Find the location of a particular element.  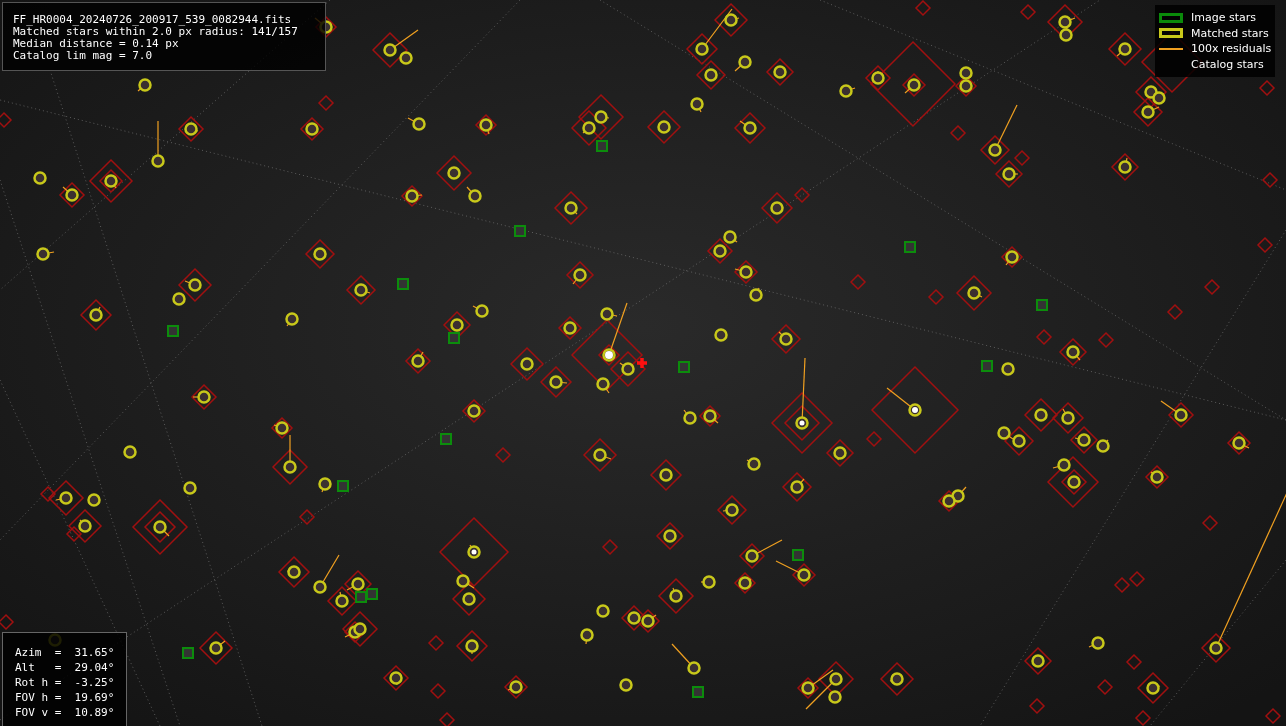

info-text: Matched stars within 2.0 px radius: 141/157 is located at coordinates (156, 32).